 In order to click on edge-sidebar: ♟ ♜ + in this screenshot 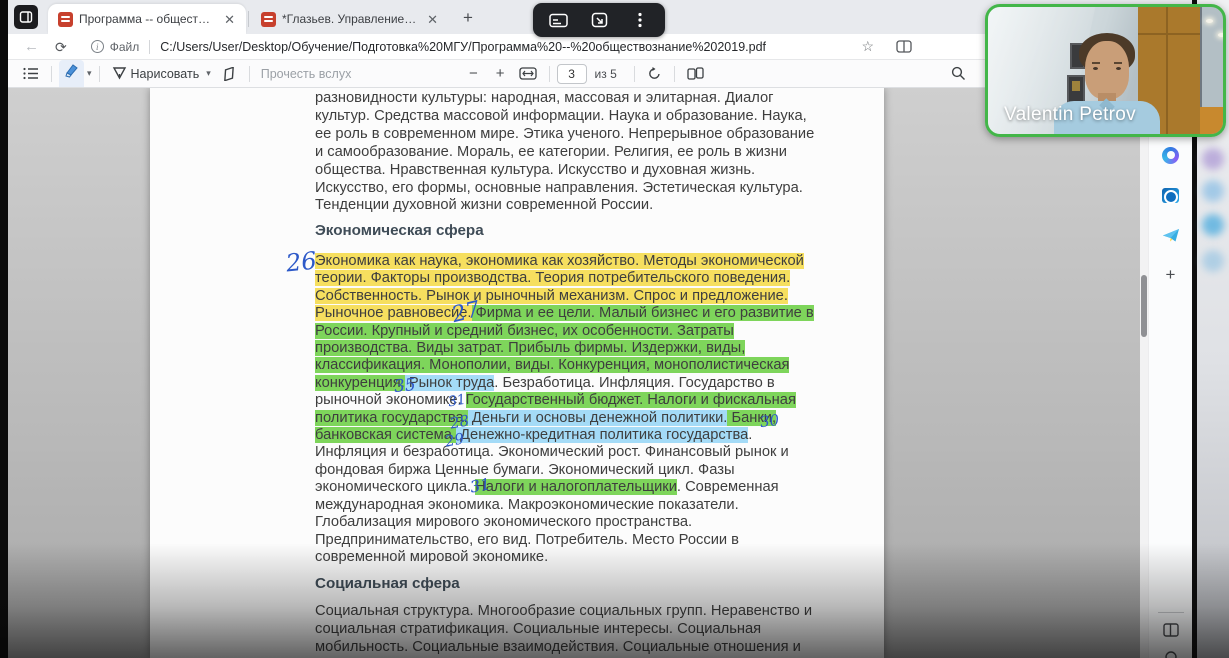, I will do `click(1170, 373)`.